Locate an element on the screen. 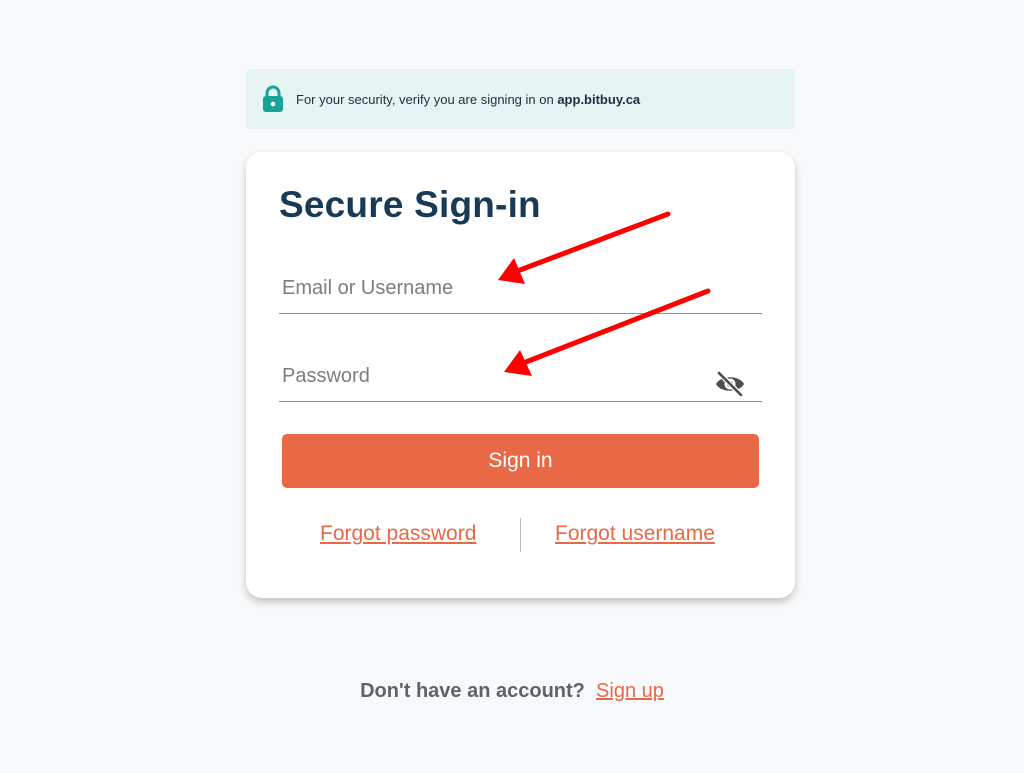 This screenshot has width=1024, height=773. email-field-wrapper is located at coordinates (520, 292).